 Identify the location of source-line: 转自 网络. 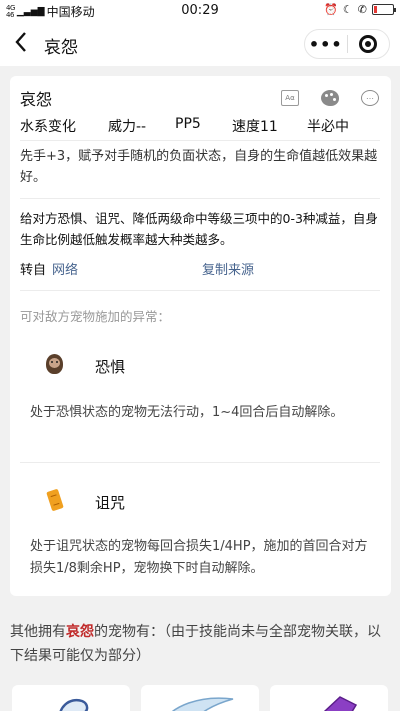
(49, 268).